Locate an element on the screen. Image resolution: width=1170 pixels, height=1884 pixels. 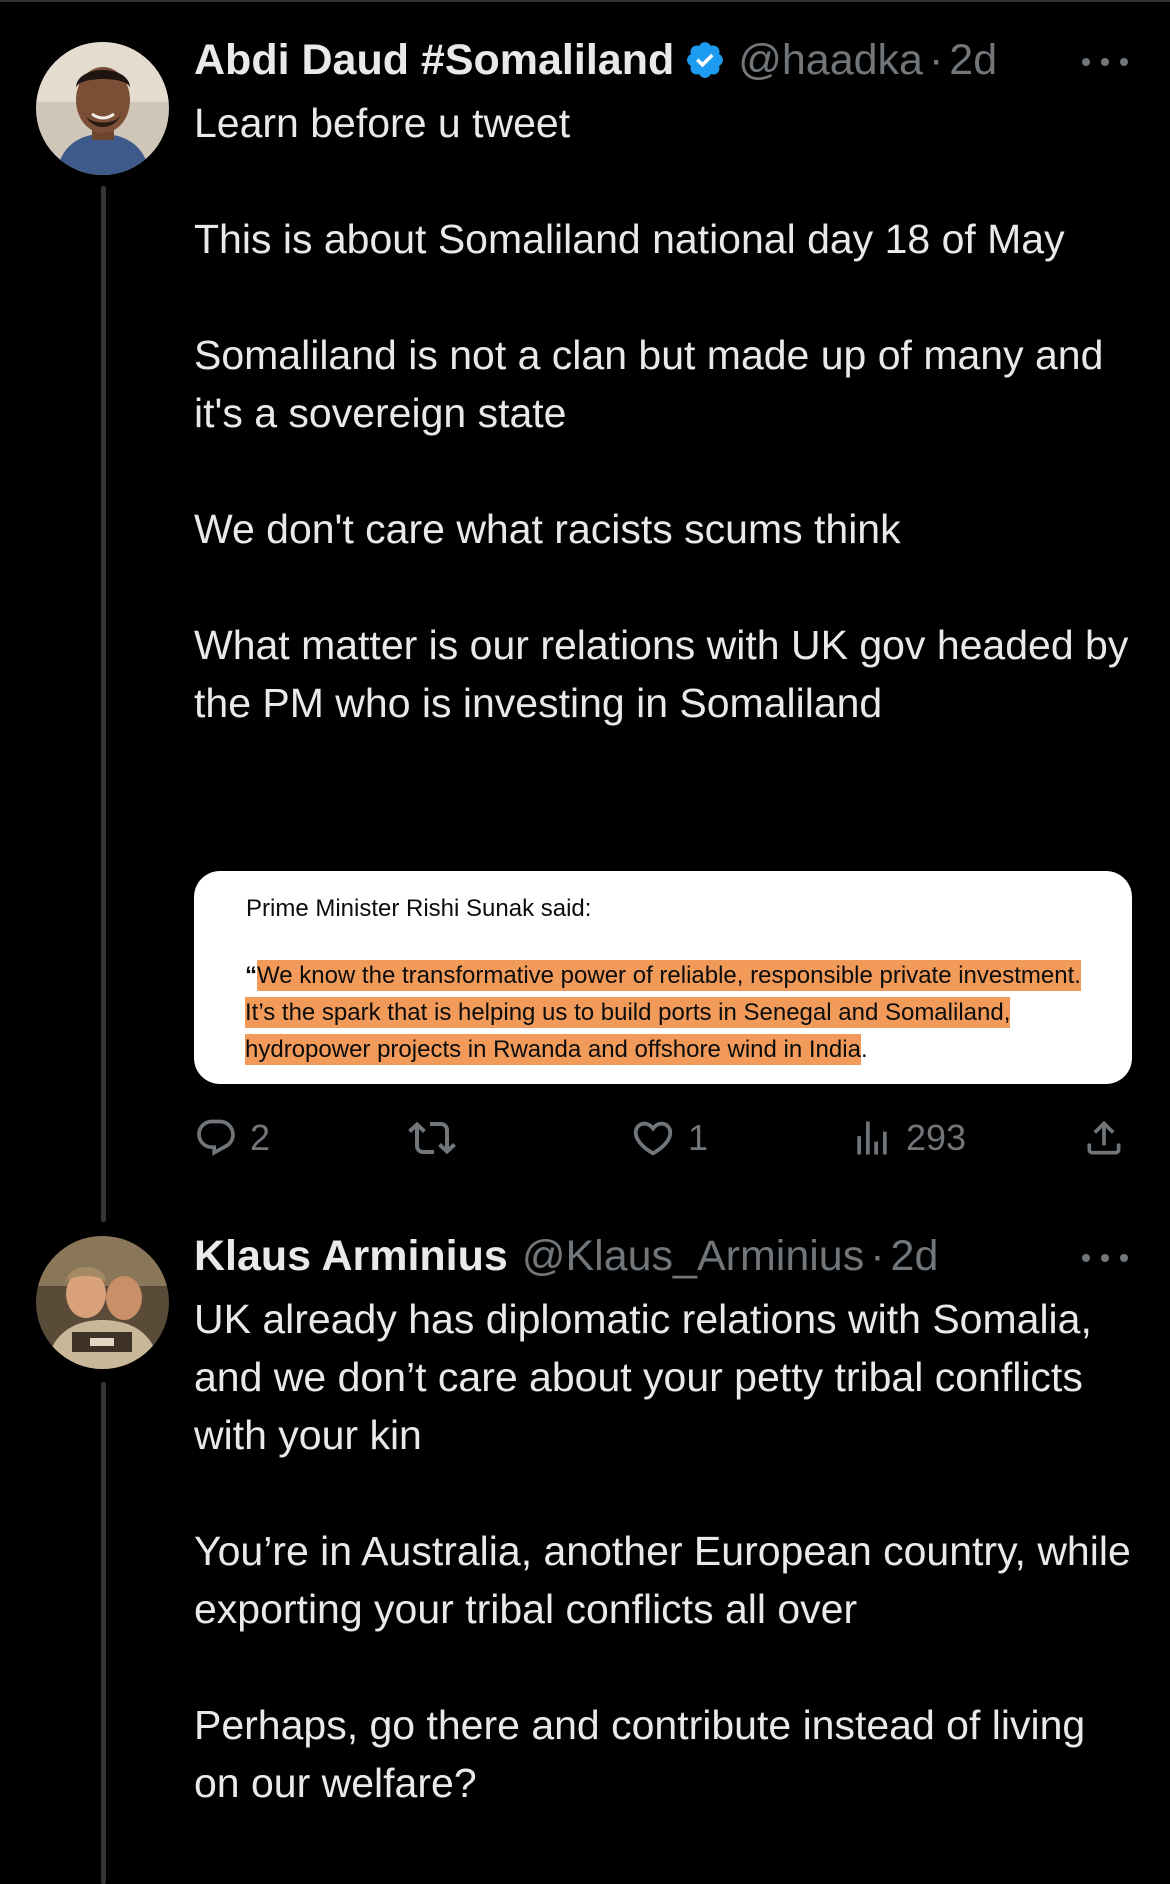
heart-icon is located at coordinates (653, 1138).